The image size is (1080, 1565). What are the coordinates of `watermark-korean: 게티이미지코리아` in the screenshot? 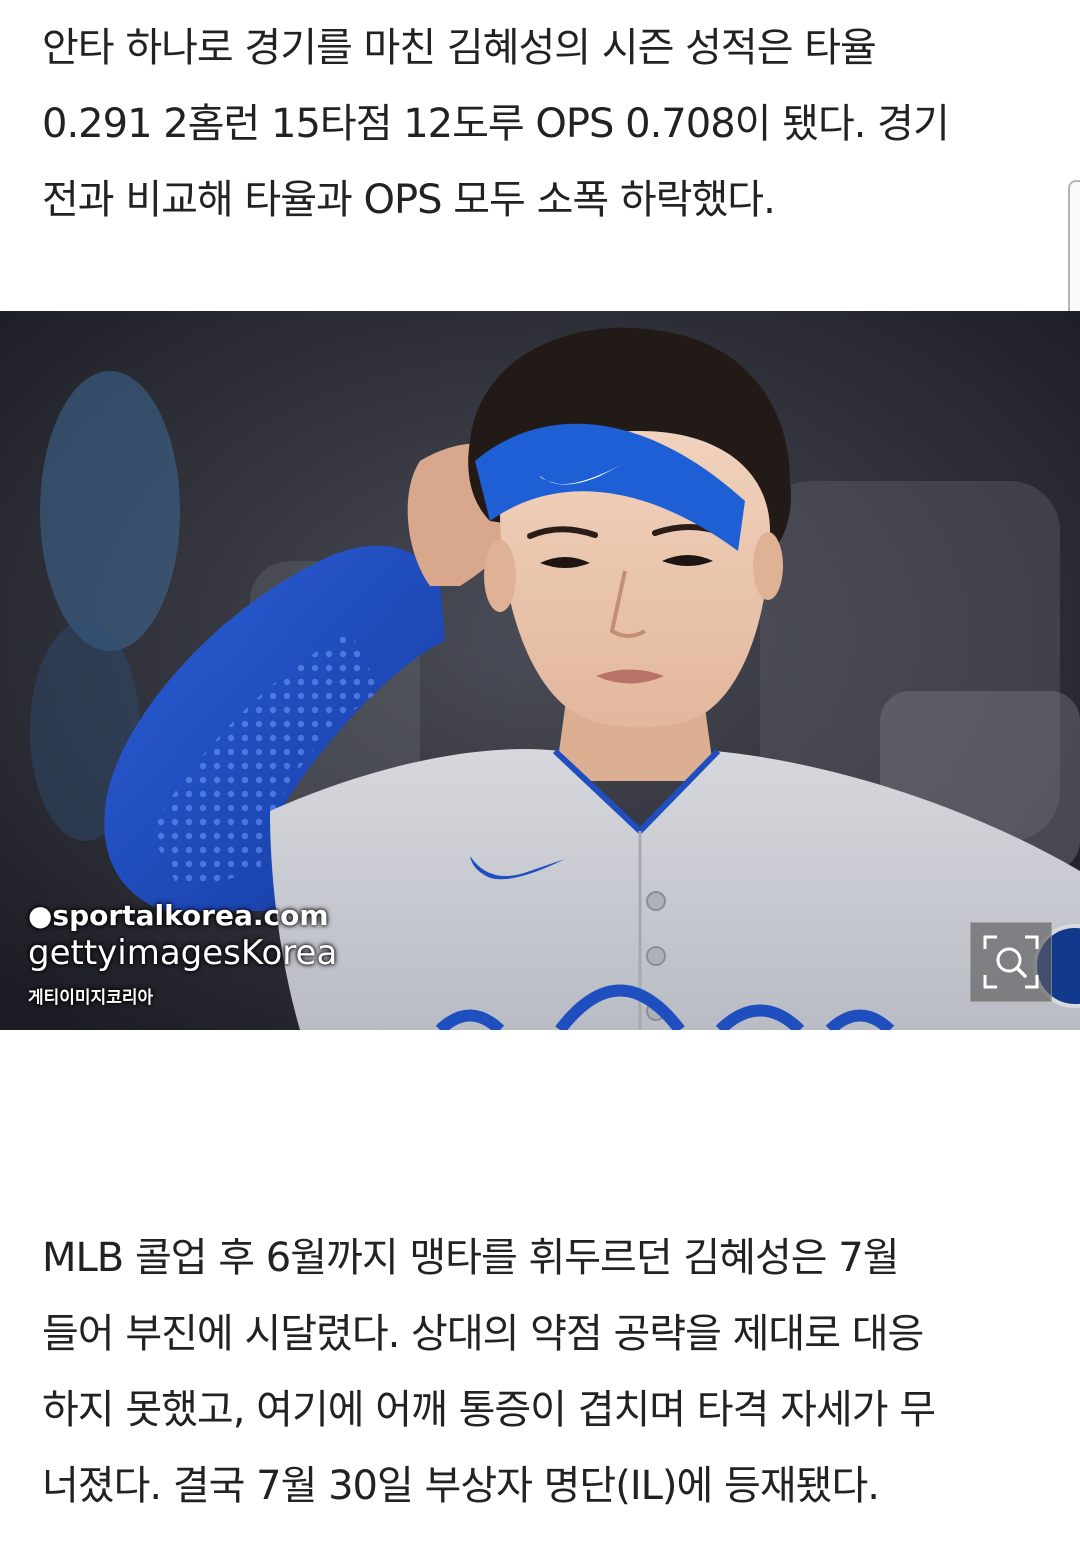 It's located at (91, 998).